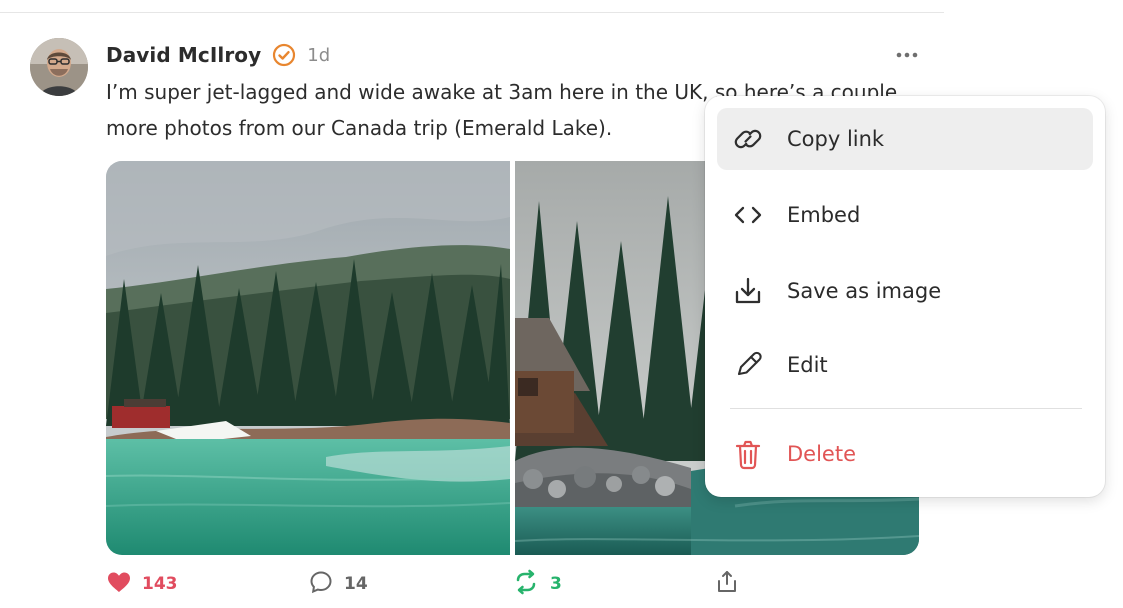 This screenshot has height=608, width=1123. I want to click on menu-item-label: Save as image, so click(864, 291).